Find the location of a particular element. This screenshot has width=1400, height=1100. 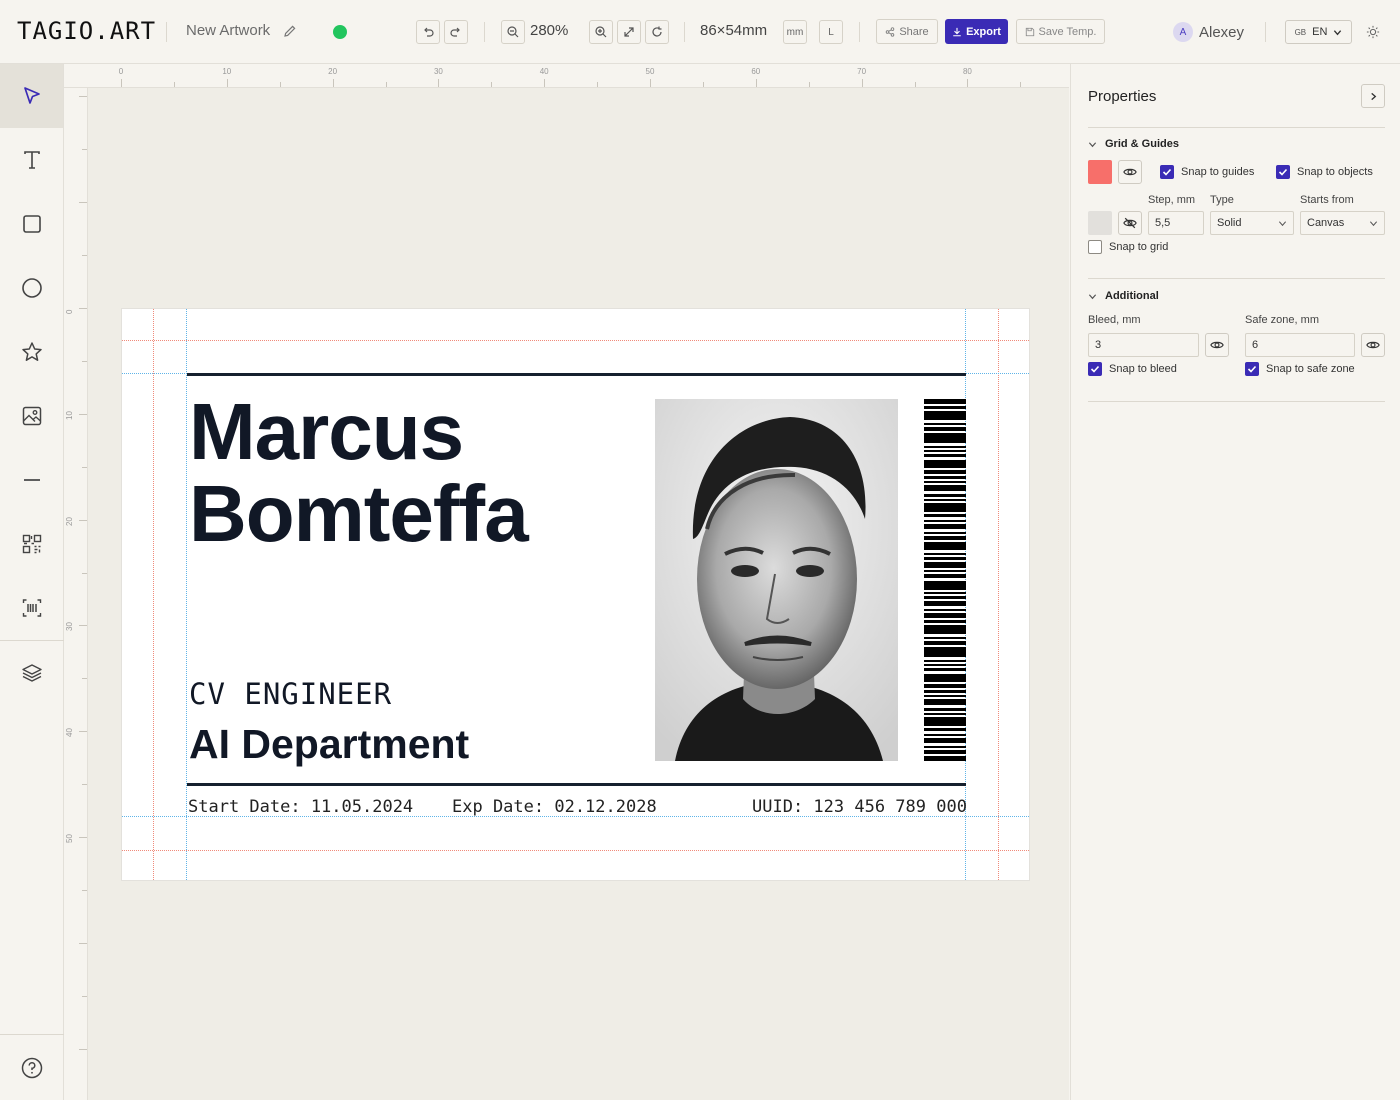

safe-zone-input: 6 is located at coordinates (1300, 345).